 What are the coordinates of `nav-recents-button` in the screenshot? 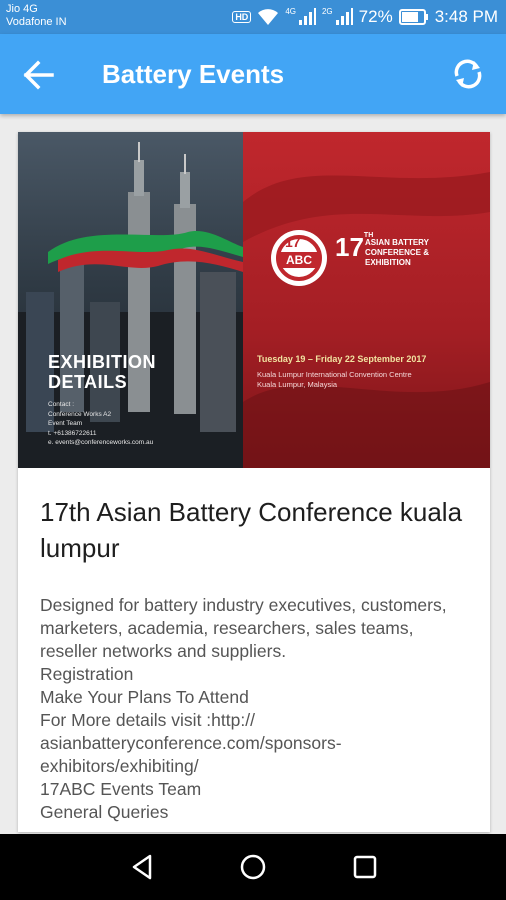 It's located at (365, 867).